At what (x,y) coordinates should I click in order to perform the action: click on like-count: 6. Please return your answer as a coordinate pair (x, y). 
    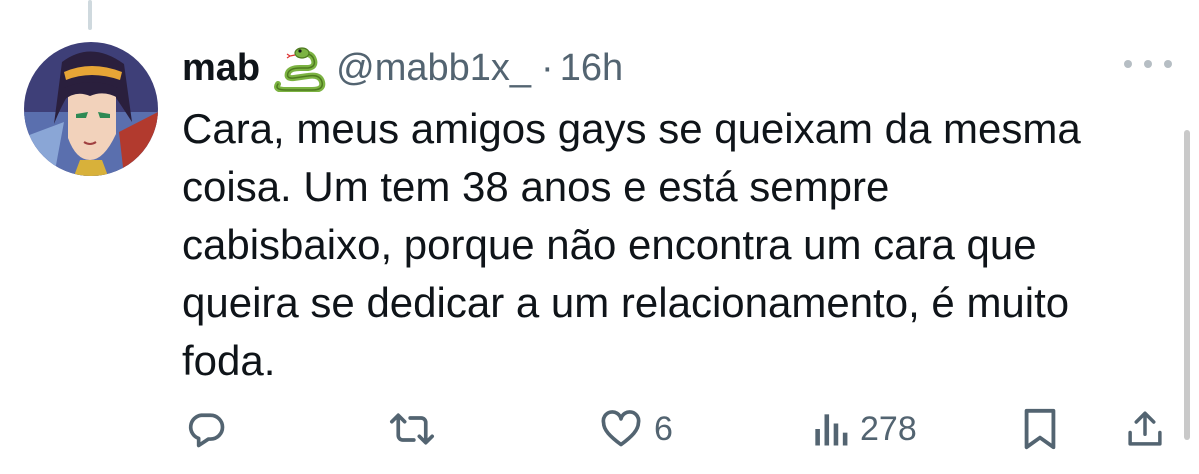
    Looking at the image, I should click on (663, 428).